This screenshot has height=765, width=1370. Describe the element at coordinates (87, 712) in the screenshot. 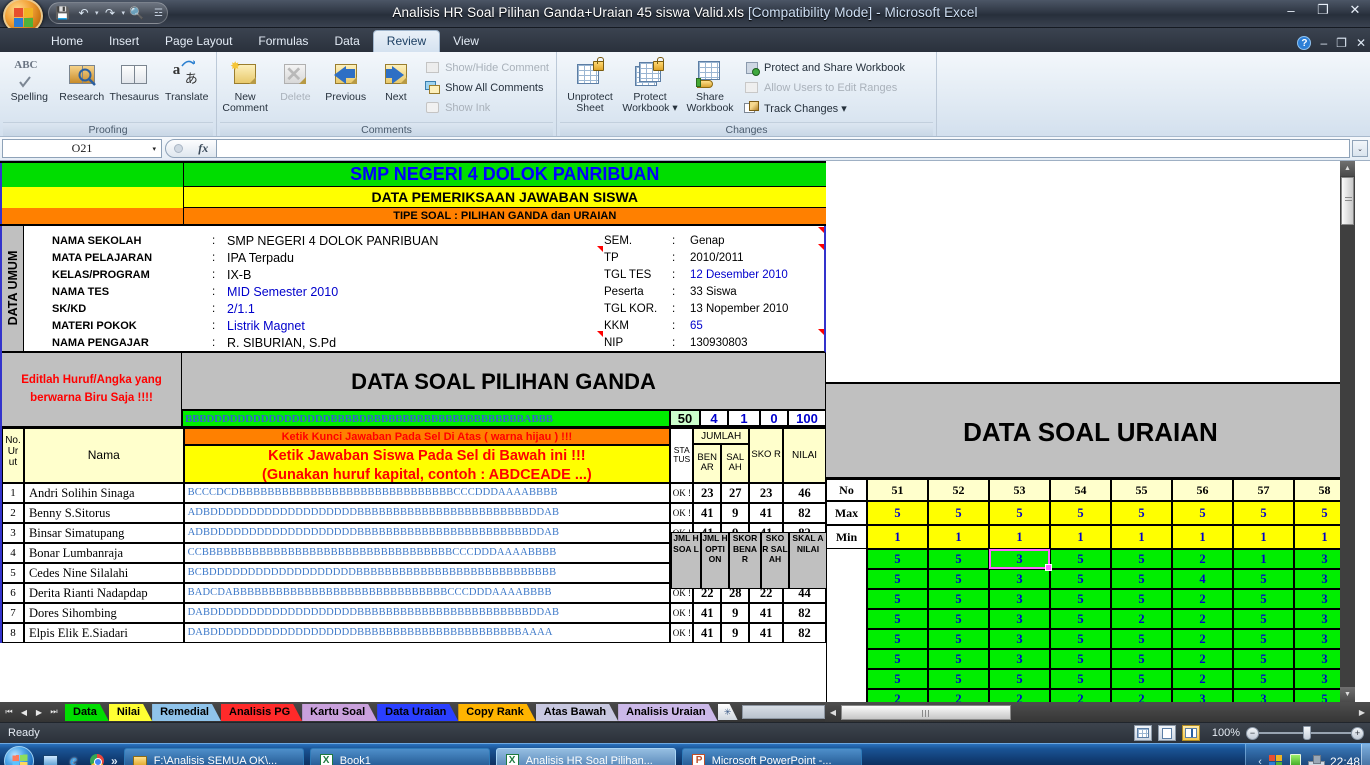

I see `sheet-tab-data: Data` at that location.